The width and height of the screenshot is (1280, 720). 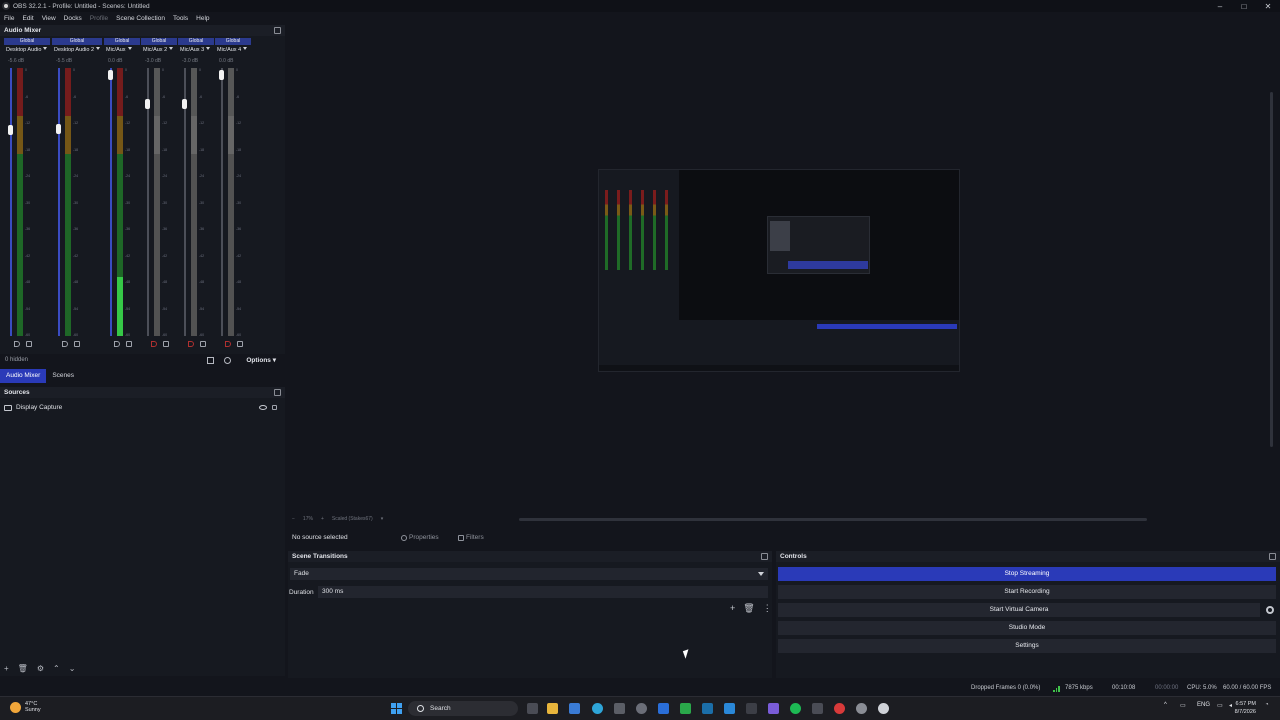 What do you see at coordinates (202, 18) in the screenshot?
I see `menu-help: Help` at bounding box center [202, 18].